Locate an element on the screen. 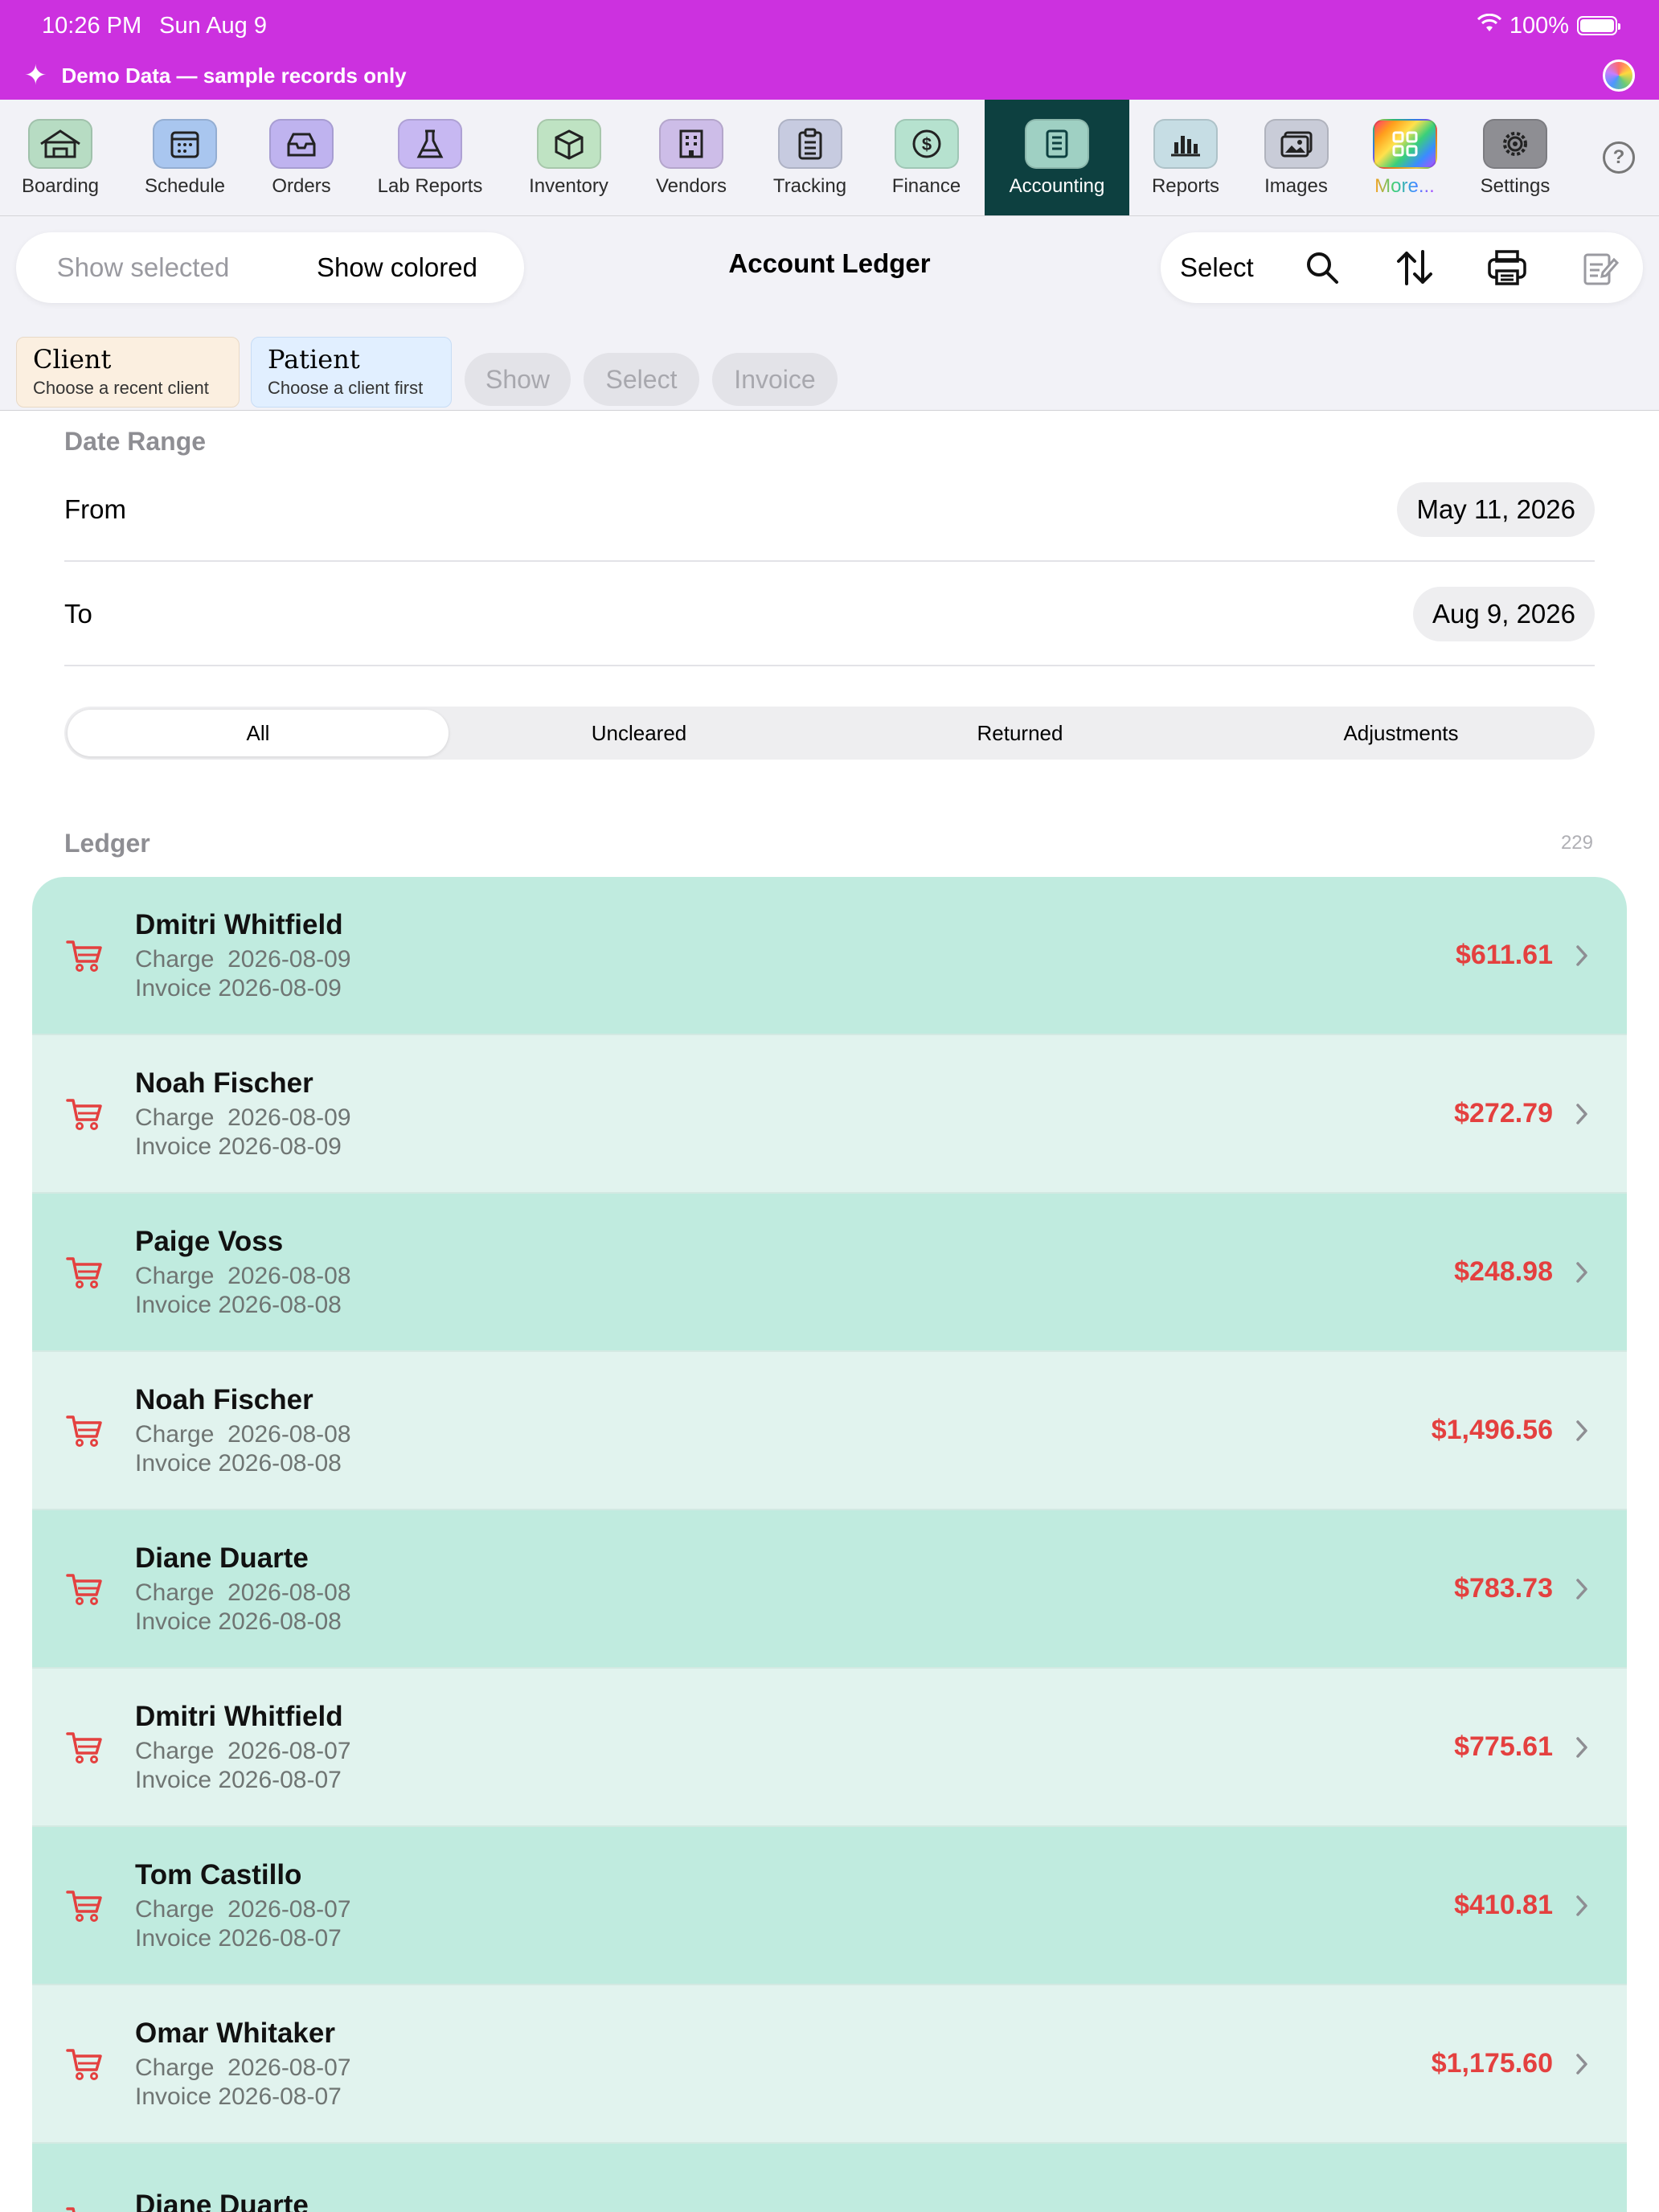  from-row: From May 11, 2026 is located at coordinates (829, 510).